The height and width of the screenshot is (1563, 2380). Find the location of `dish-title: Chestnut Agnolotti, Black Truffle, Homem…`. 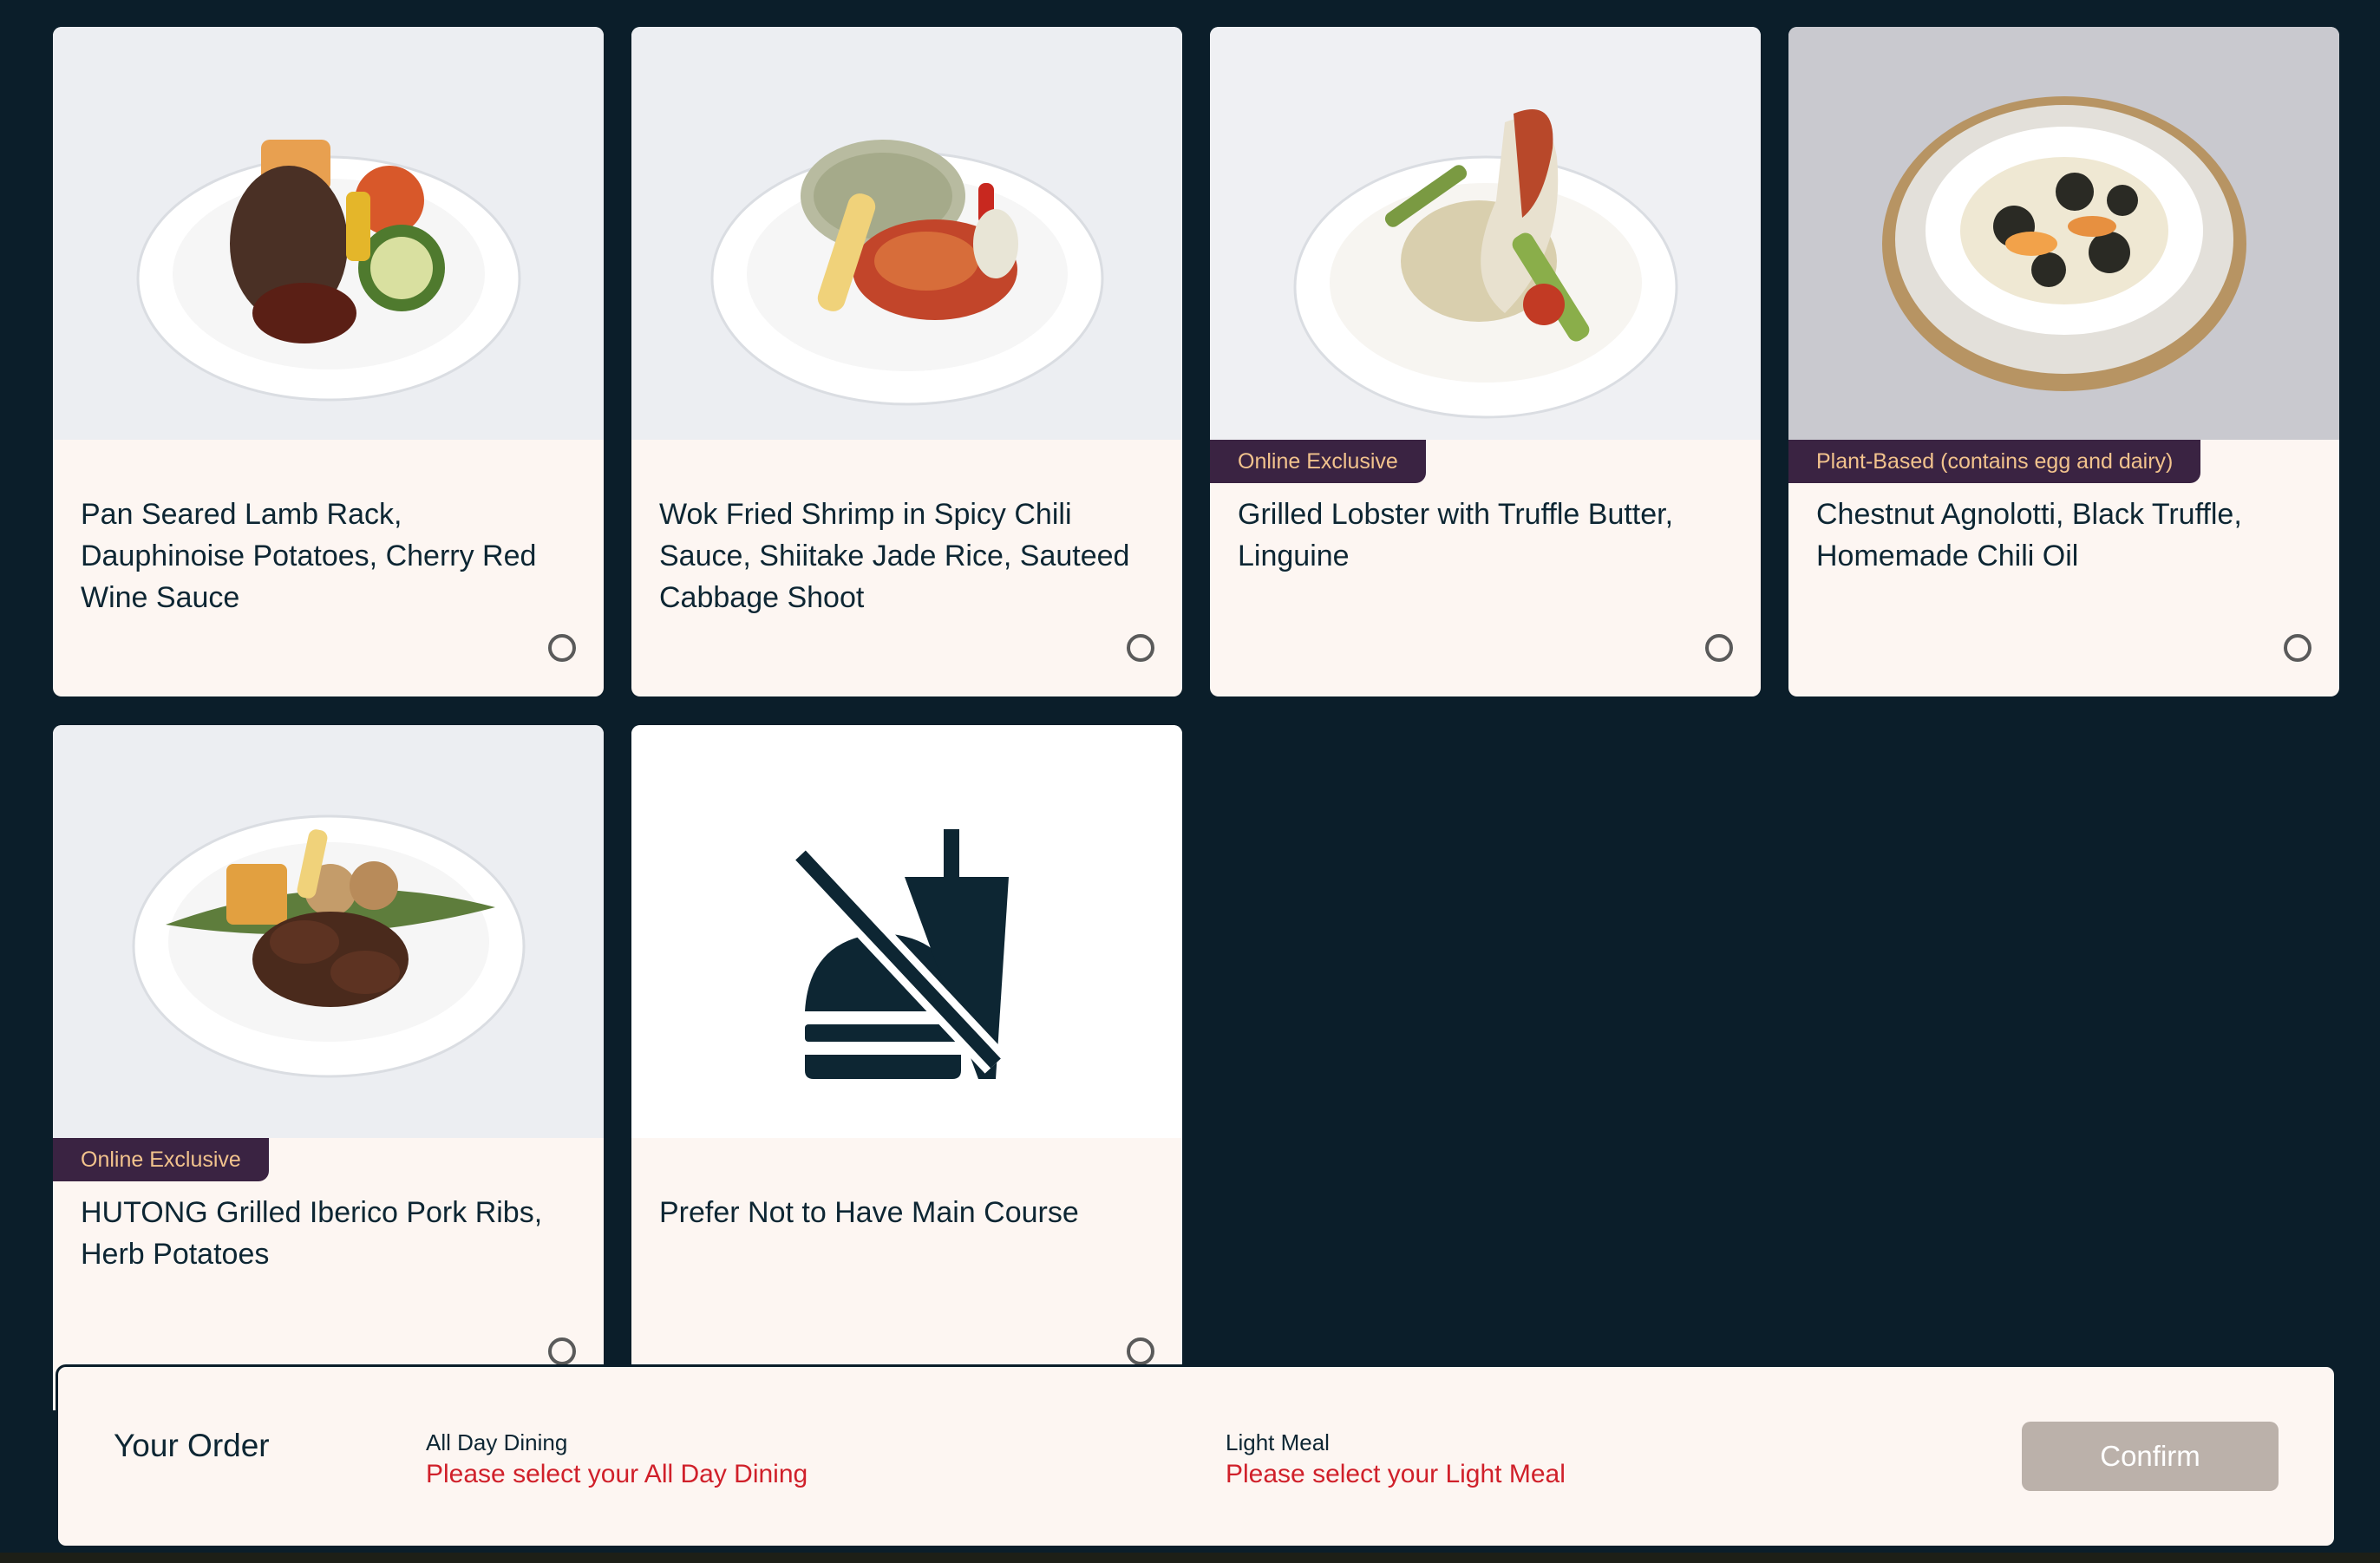

dish-title: Chestnut Agnolotti, Black Truffle, Homem… is located at coordinates (2029, 535).